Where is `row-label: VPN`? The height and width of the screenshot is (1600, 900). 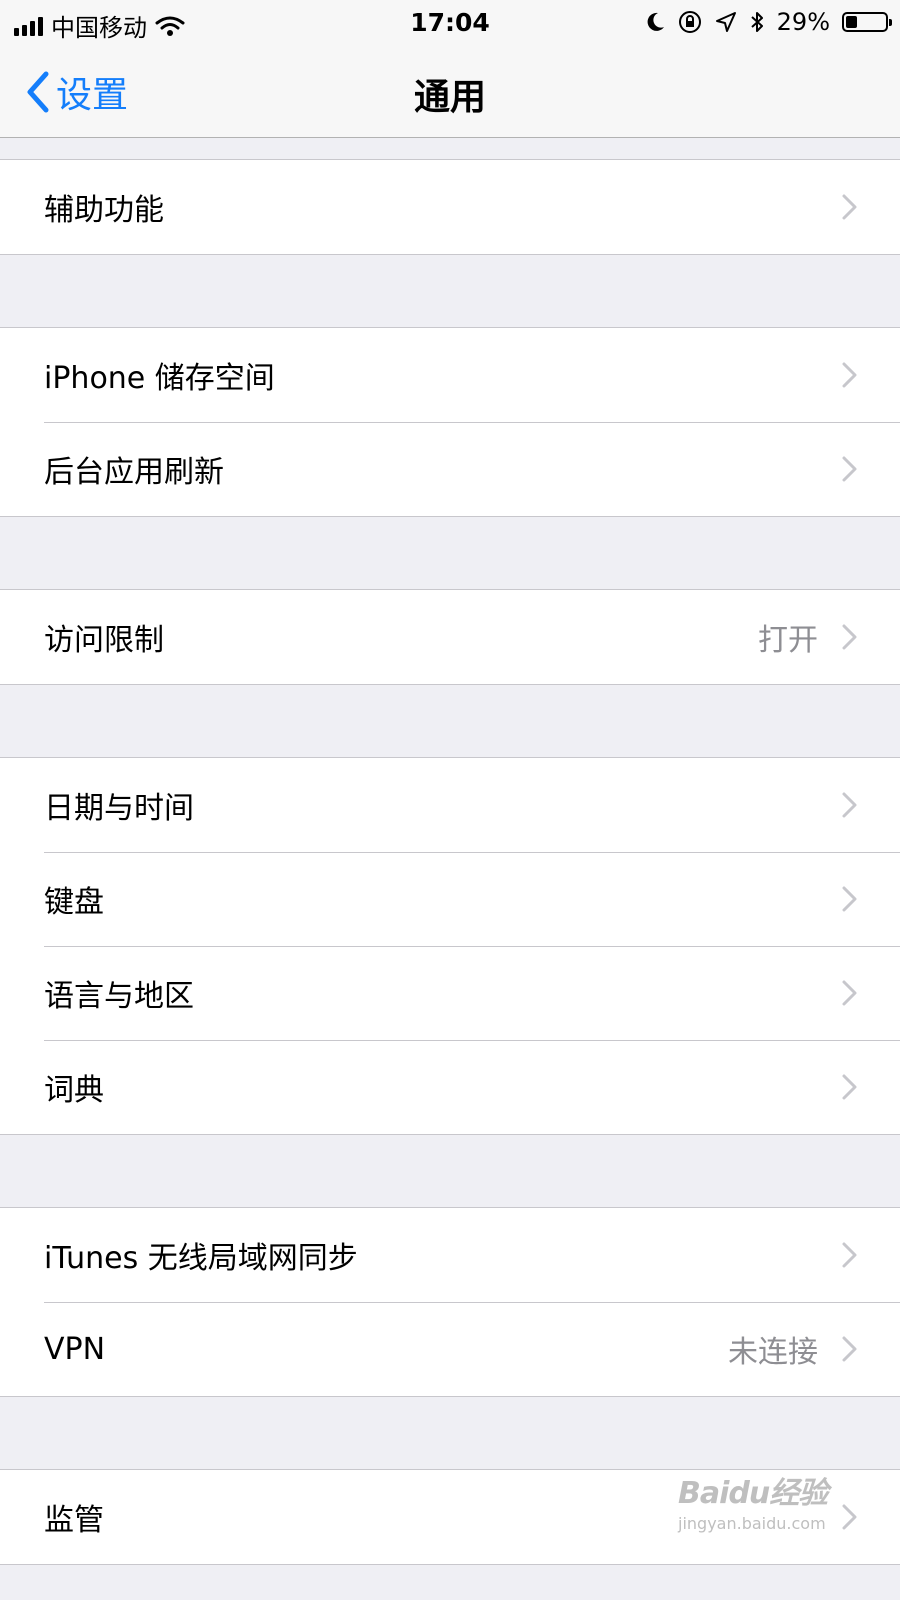
row-label: VPN is located at coordinates (75, 1349).